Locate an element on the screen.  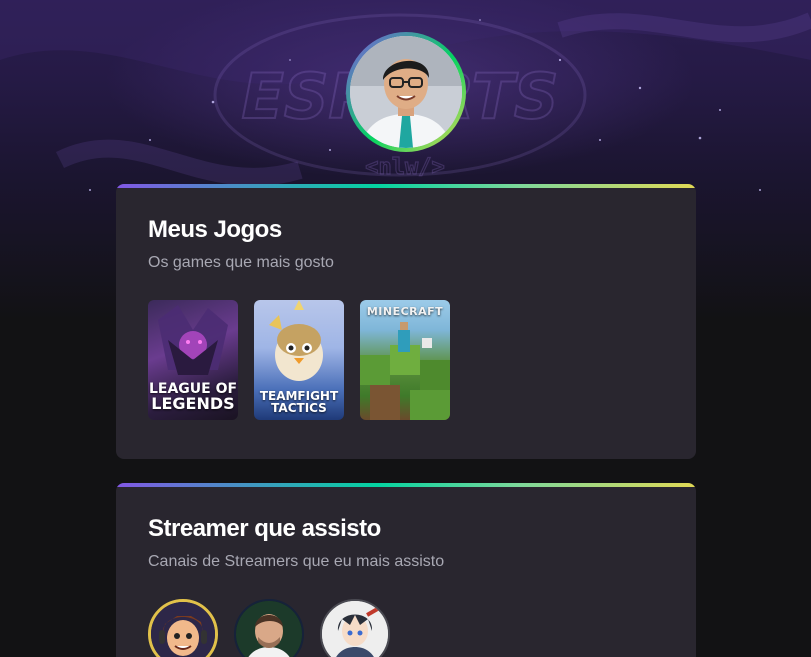
profile-avatar-ring is located at coordinates (406, 92).